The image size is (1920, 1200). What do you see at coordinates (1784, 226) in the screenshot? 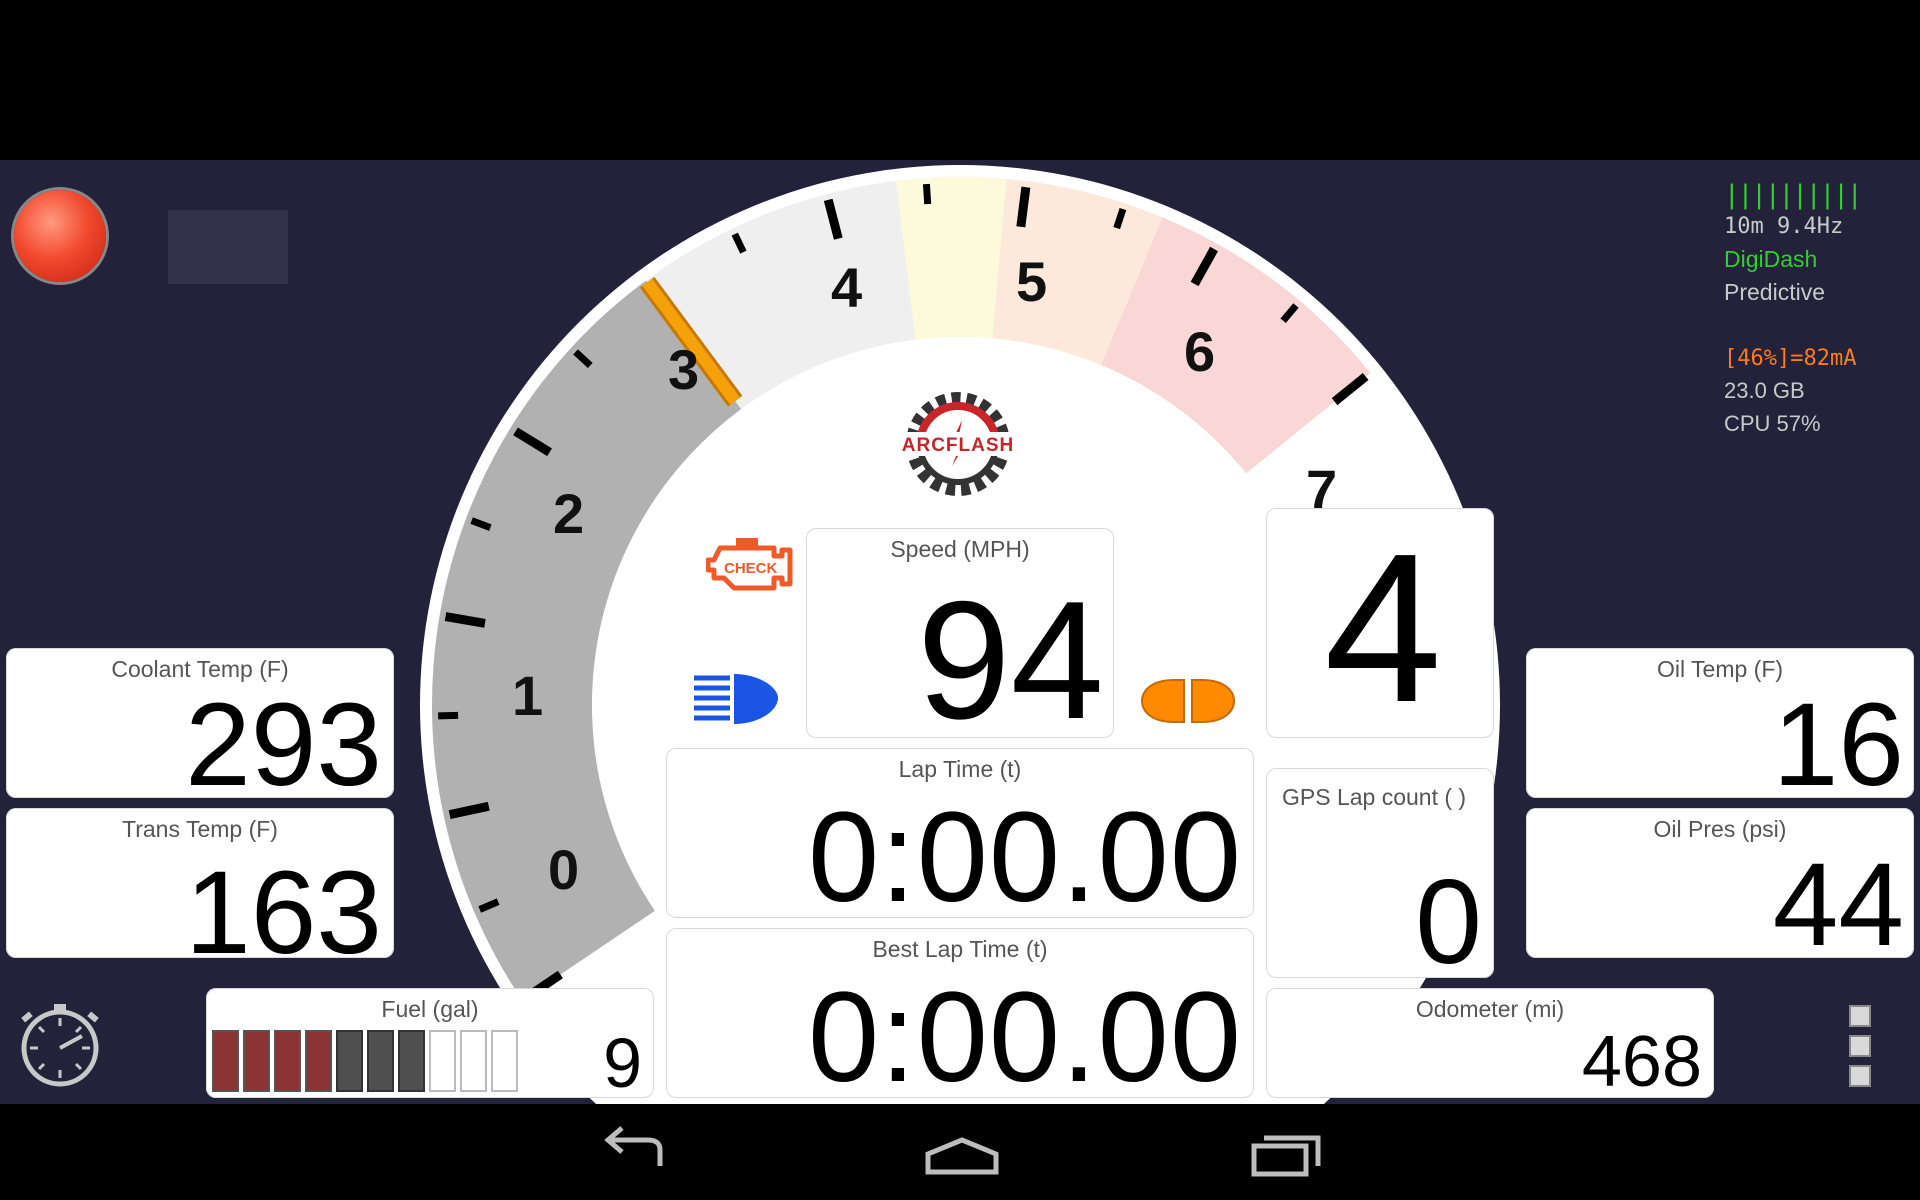
I see `timer-rate: 10m 9.4Hz` at bounding box center [1784, 226].